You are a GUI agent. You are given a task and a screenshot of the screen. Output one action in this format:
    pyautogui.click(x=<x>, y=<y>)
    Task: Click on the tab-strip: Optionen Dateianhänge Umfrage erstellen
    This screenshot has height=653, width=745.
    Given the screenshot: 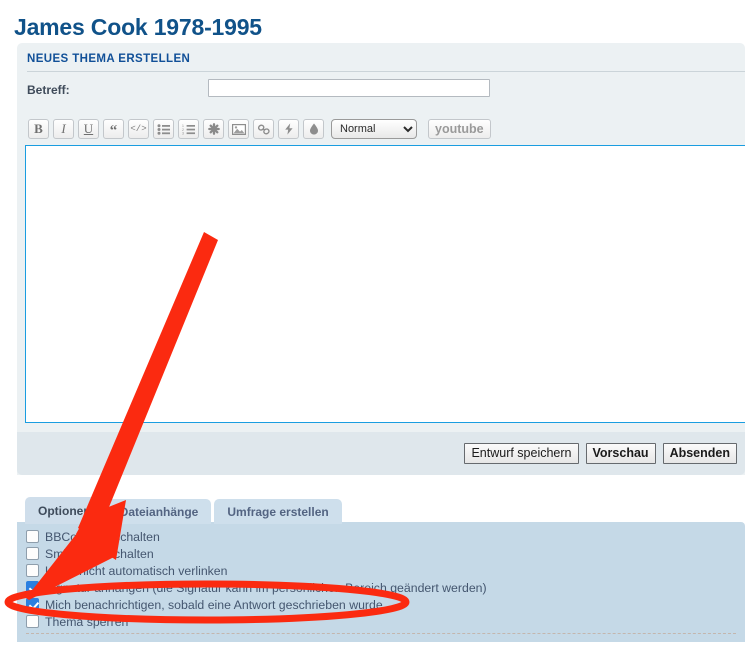 What is the action you would take?
    pyautogui.click(x=183, y=510)
    